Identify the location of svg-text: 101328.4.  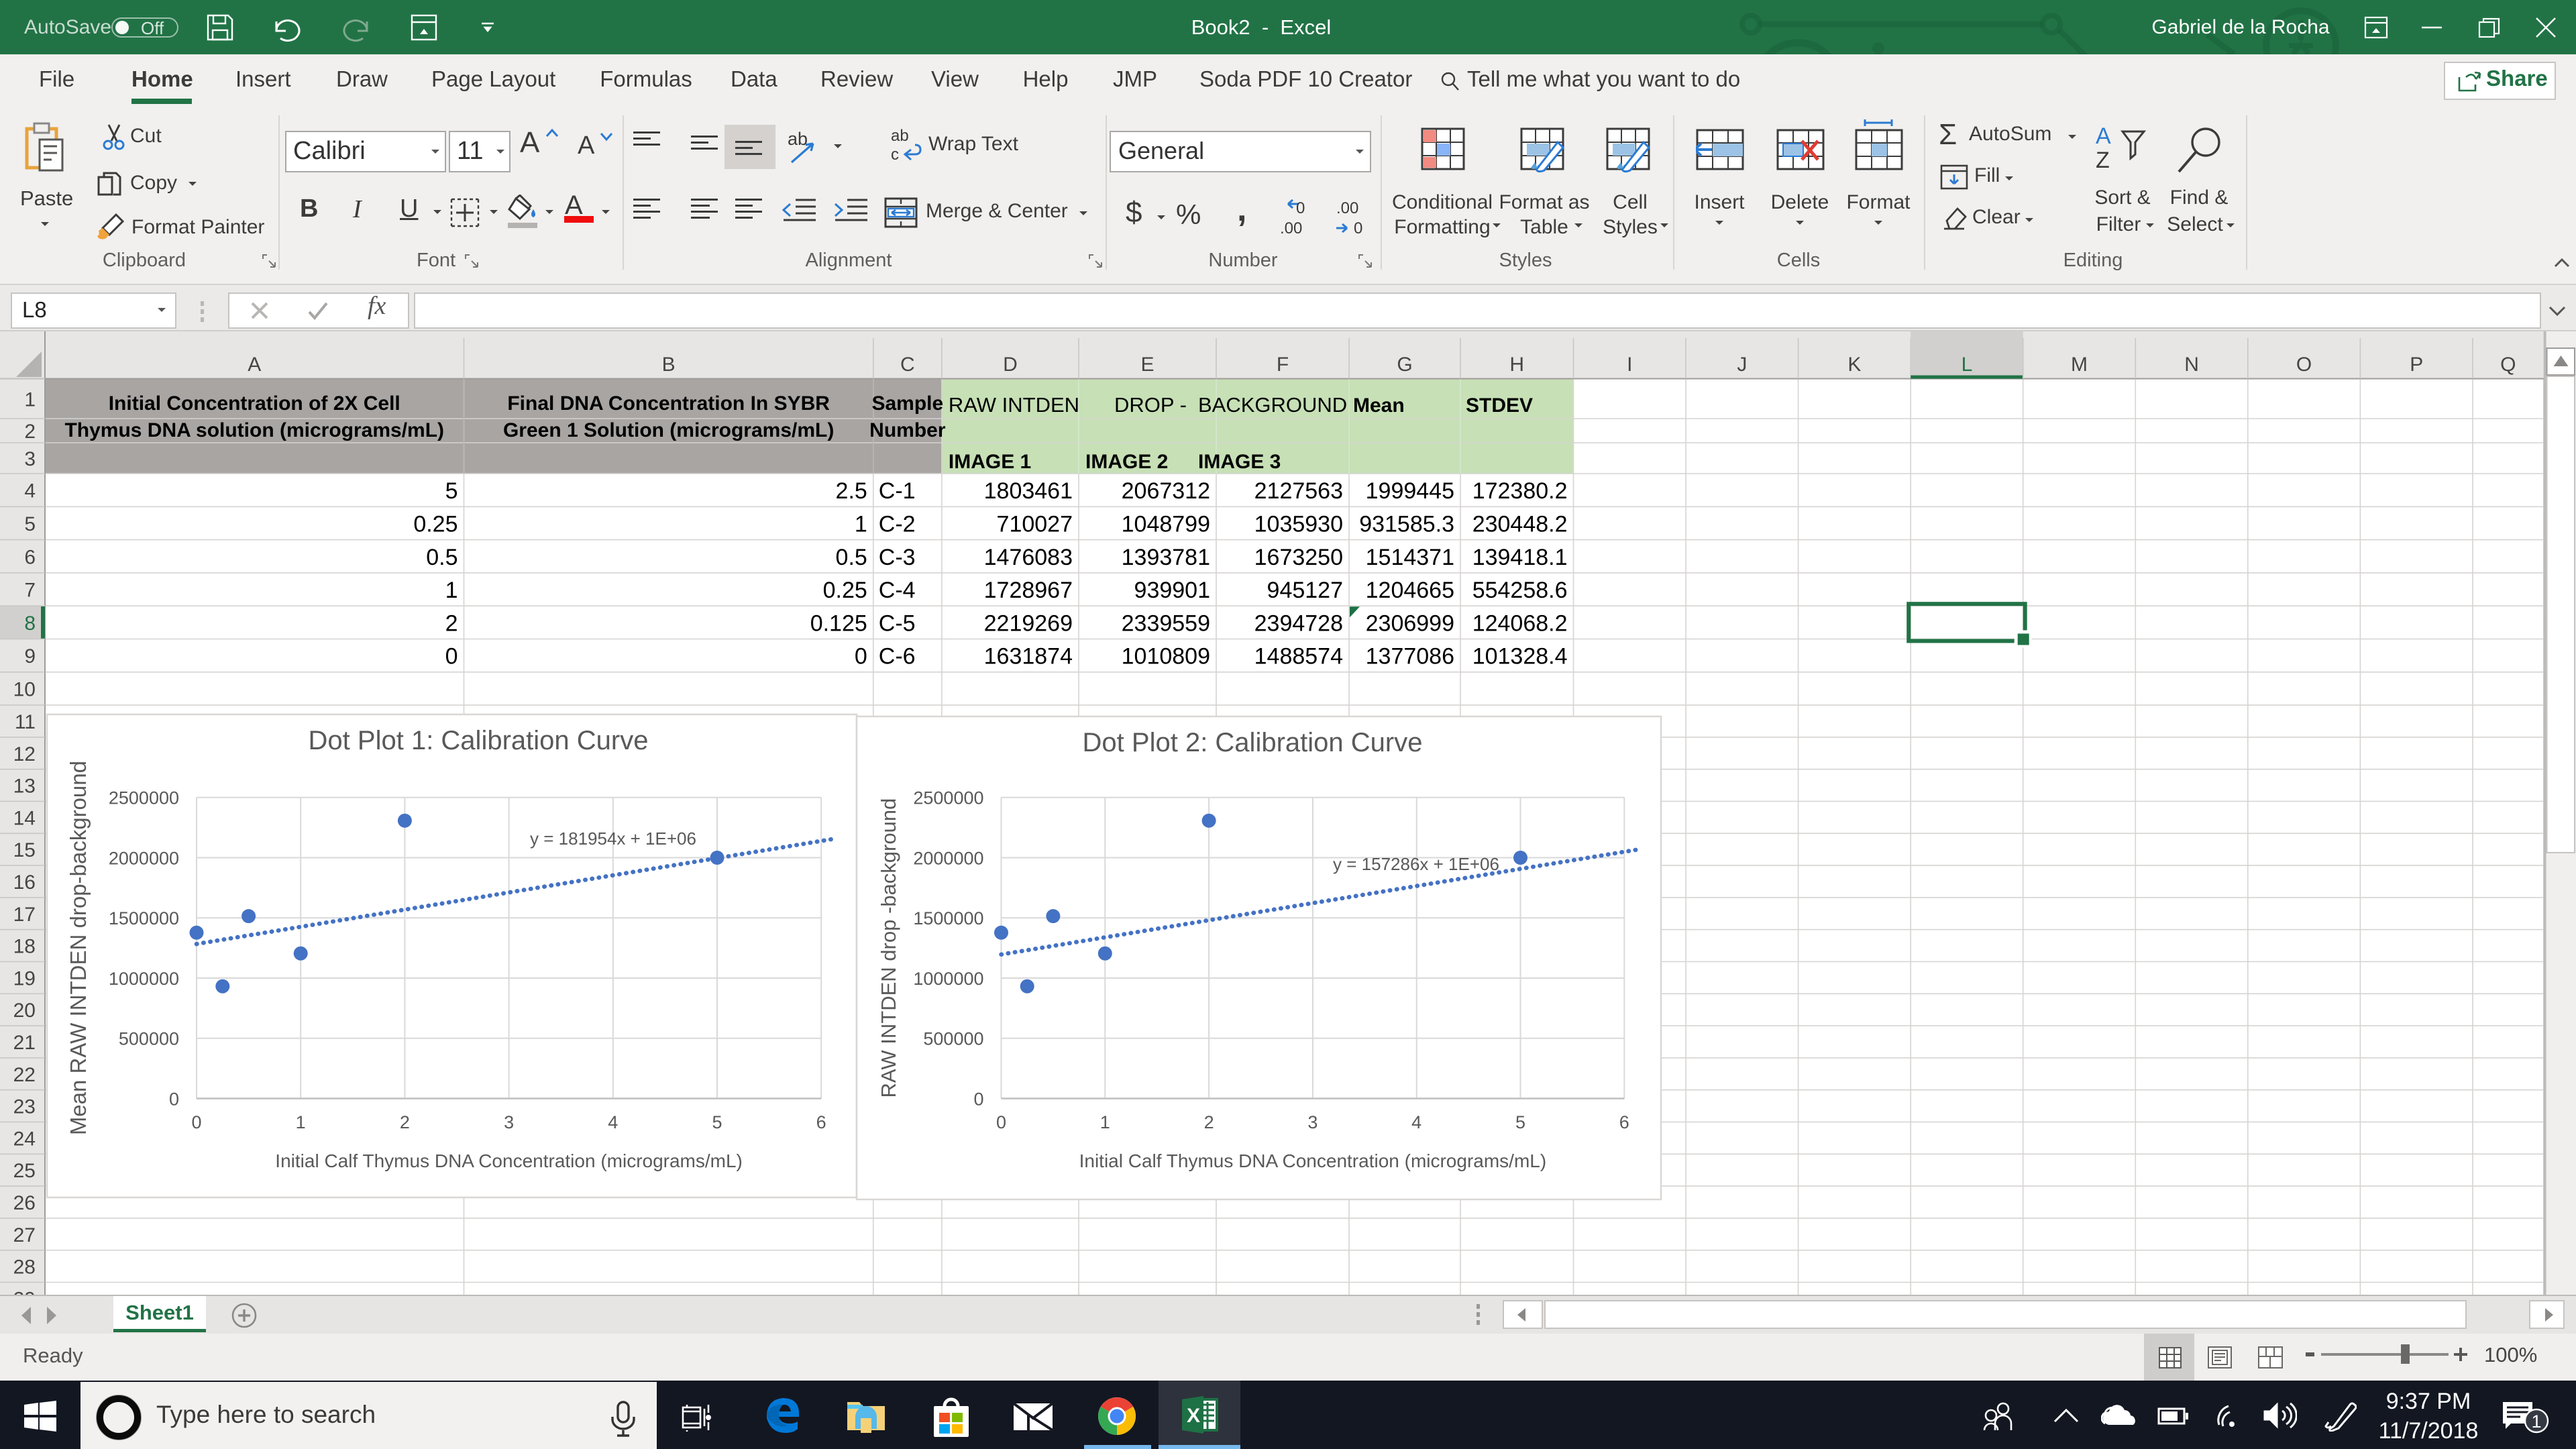
(1520, 656).